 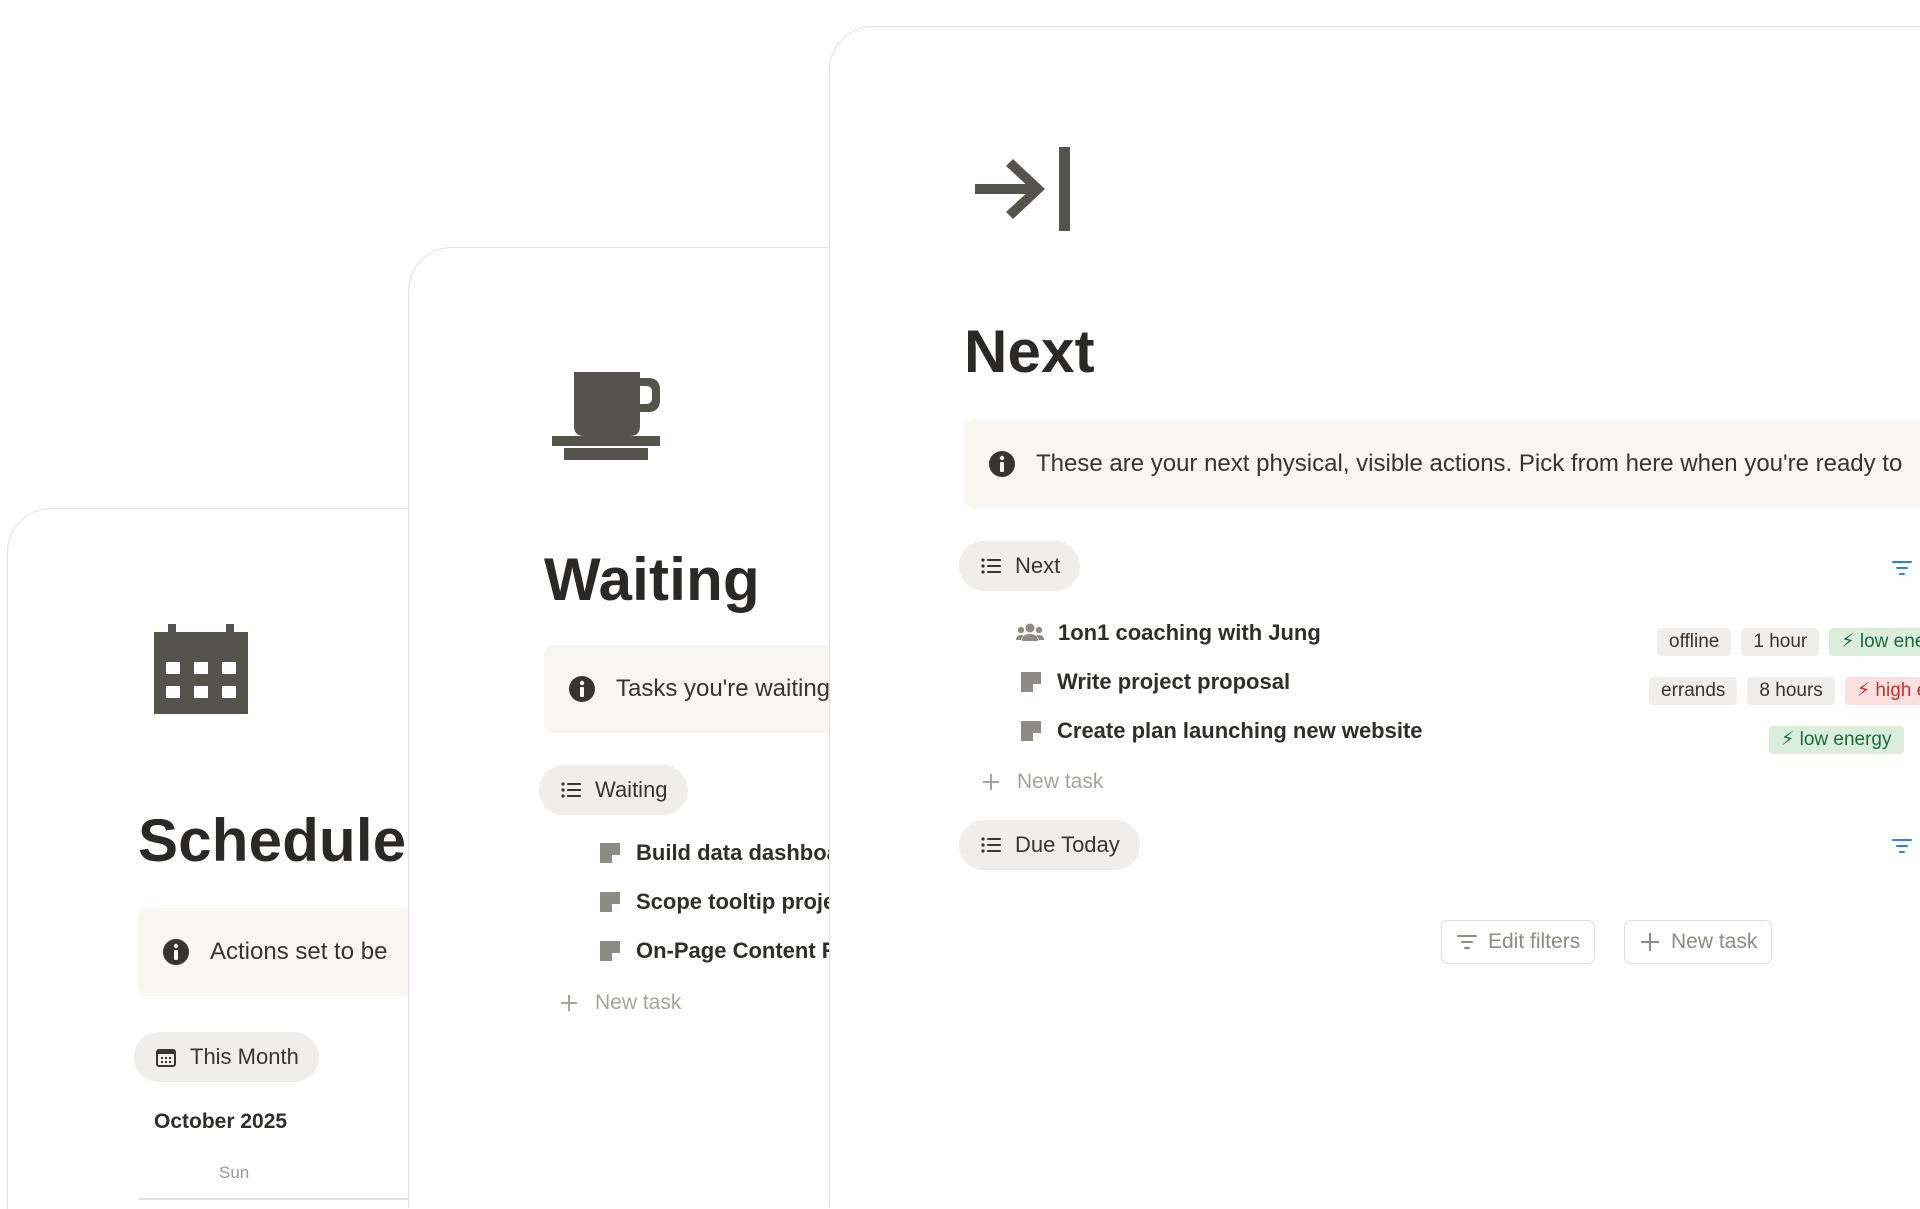 I want to click on callout-text: Tasks you're waiting, so click(x=723, y=688).